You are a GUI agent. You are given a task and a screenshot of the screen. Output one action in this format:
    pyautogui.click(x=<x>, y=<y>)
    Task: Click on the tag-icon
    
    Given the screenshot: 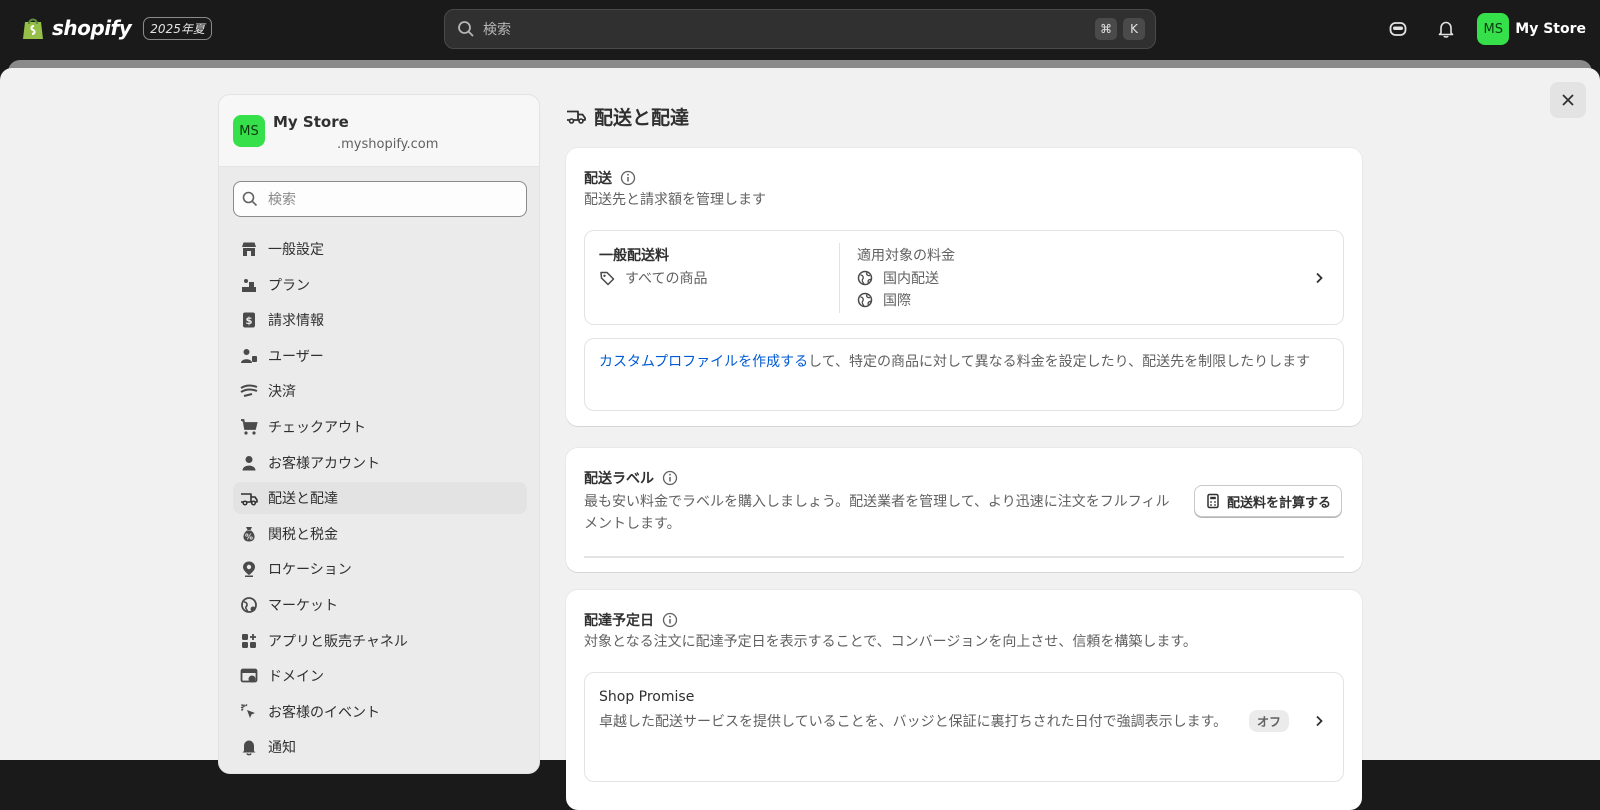 What is the action you would take?
    pyautogui.click(x=607, y=278)
    